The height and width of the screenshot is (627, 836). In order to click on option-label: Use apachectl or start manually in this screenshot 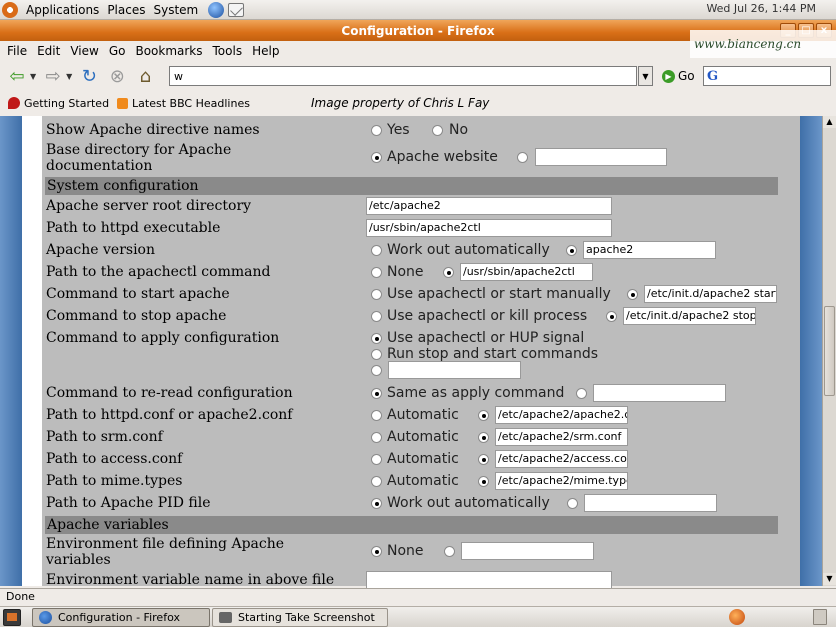, I will do `click(499, 294)`.